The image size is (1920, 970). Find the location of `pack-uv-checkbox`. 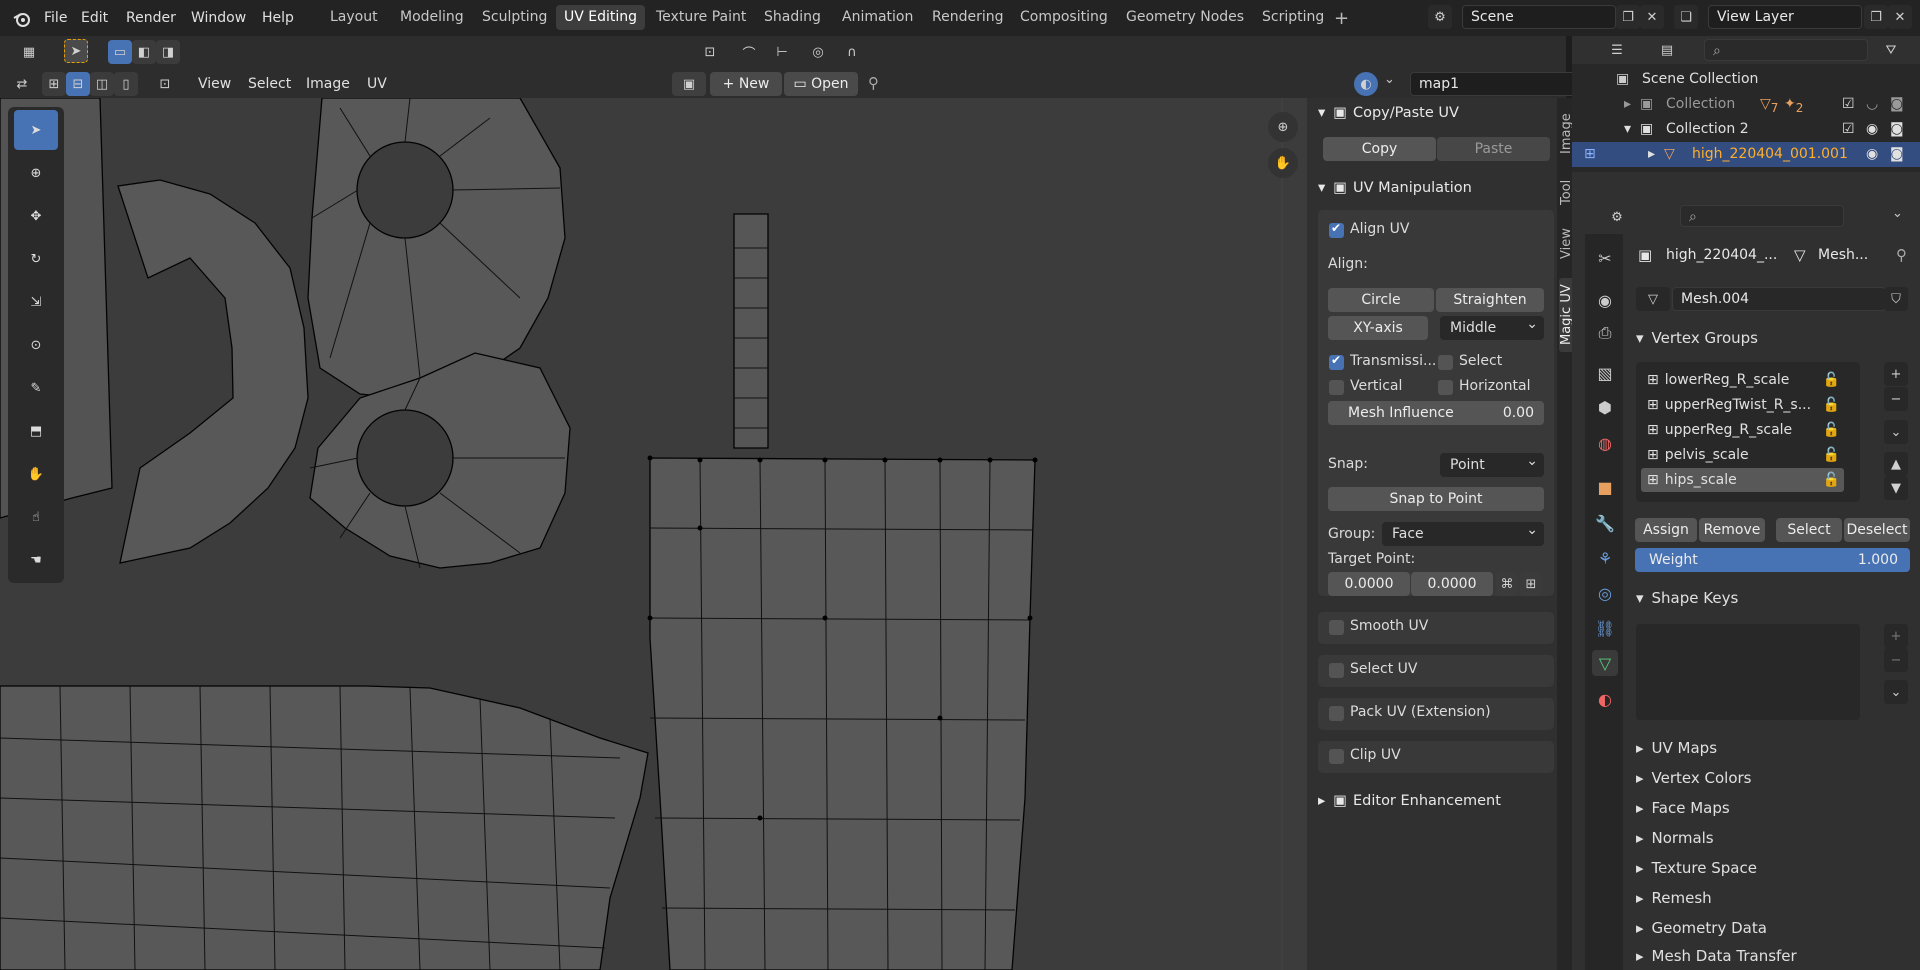

pack-uv-checkbox is located at coordinates (1336, 713).